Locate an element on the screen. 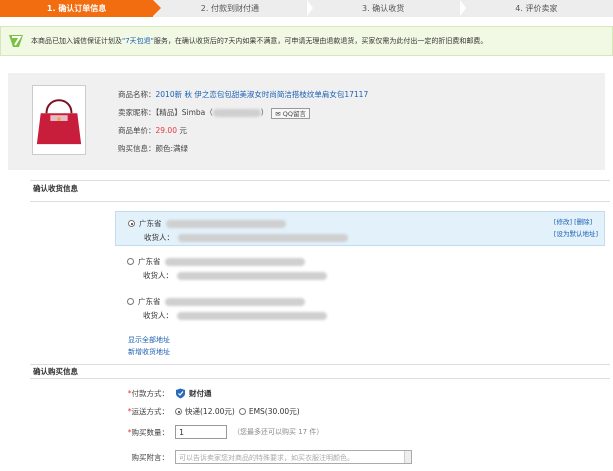  note-scrollbar is located at coordinates (407, 457).